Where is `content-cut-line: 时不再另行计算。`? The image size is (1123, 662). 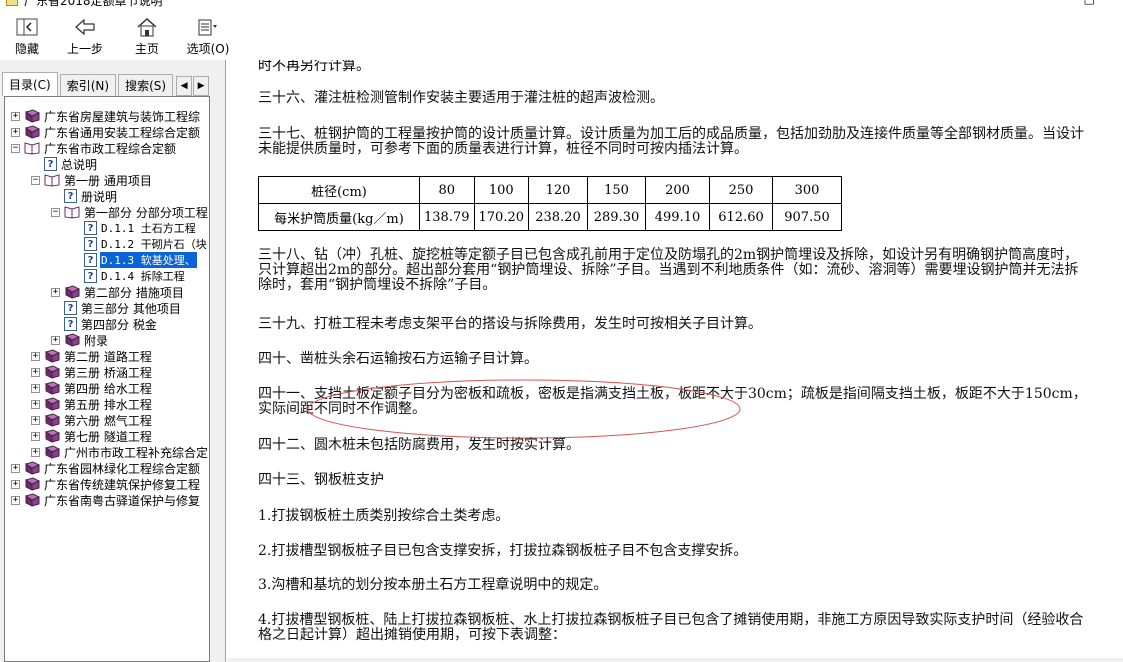
content-cut-line: 时不再另行计算。 is located at coordinates (314, 67).